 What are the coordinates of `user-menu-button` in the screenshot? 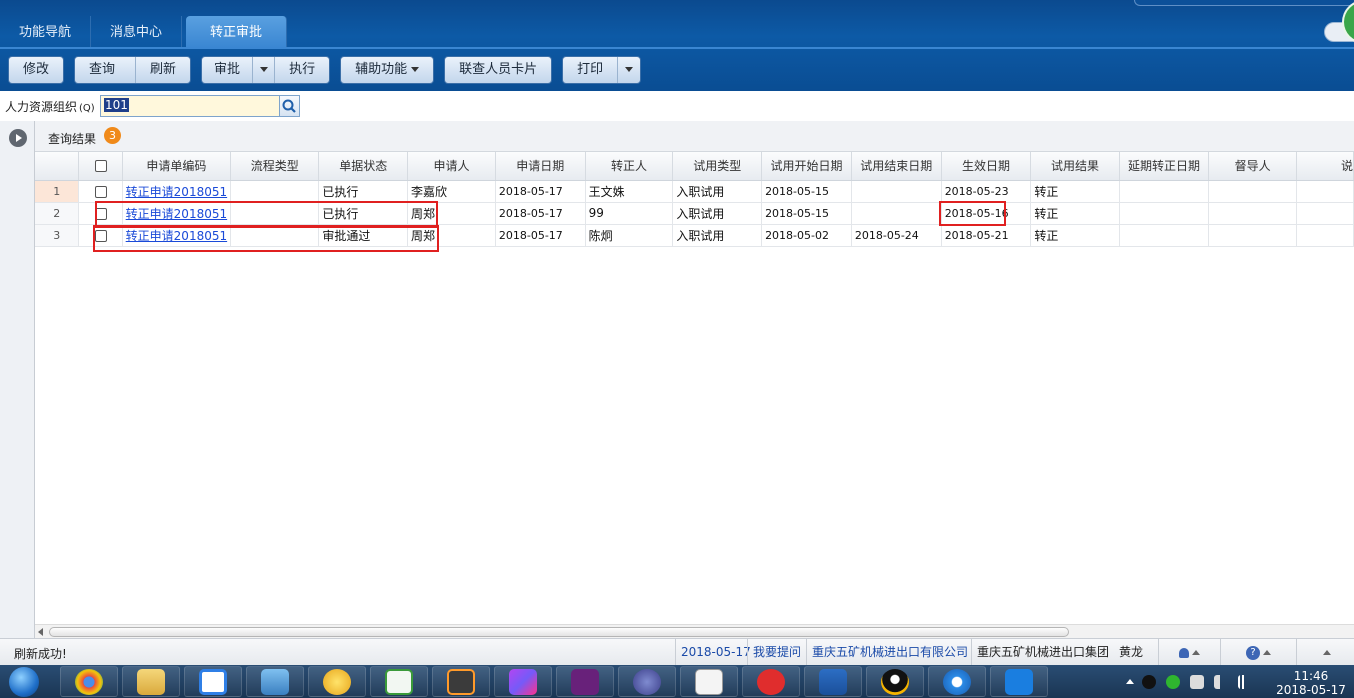 It's located at (1189, 652).